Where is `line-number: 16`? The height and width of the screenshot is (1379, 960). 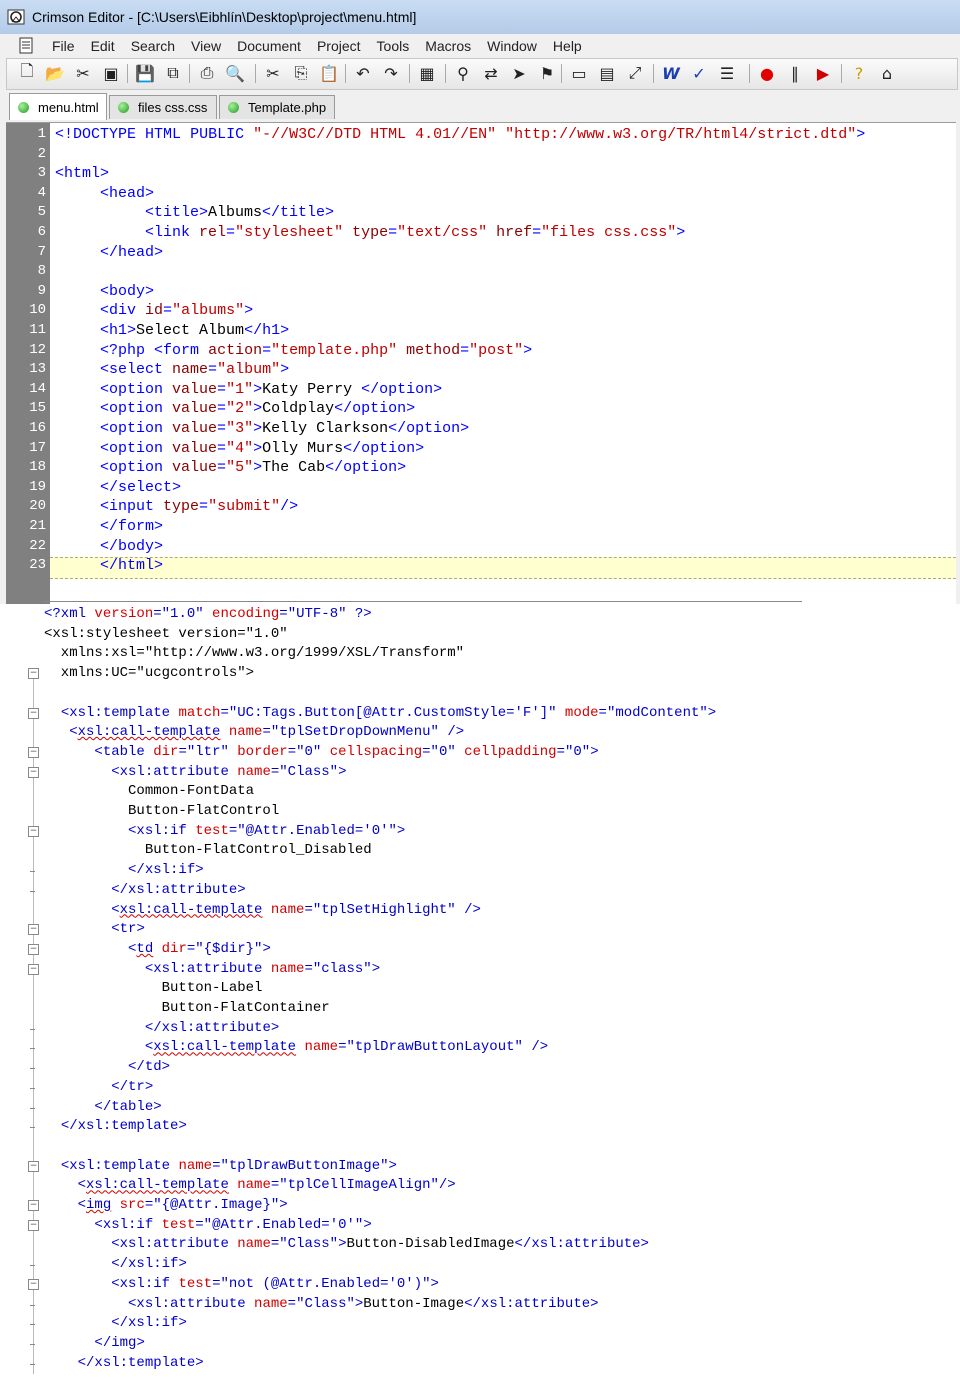 line-number: 16 is located at coordinates (37, 428).